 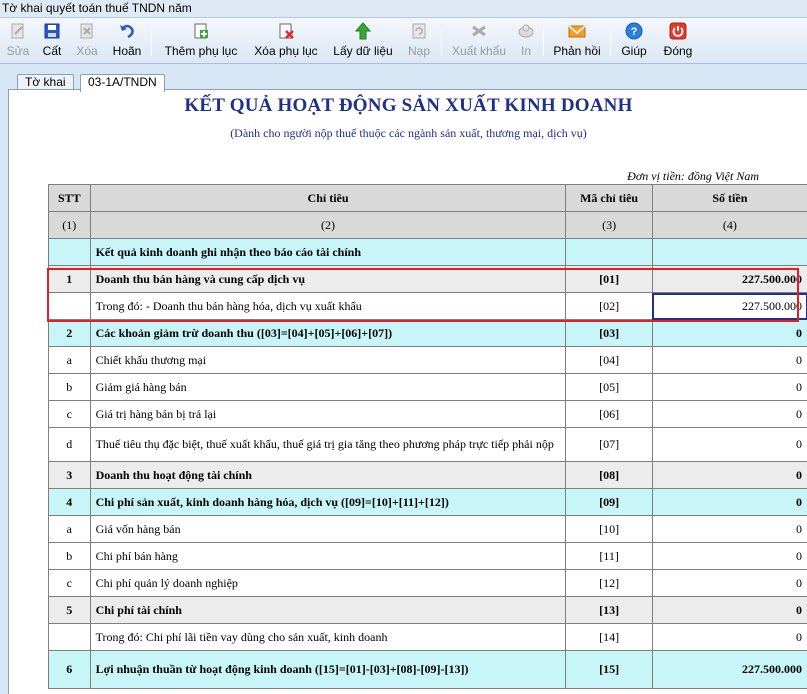 What do you see at coordinates (729, 252) in the screenshot?
I see `row-amount` at bounding box center [729, 252].